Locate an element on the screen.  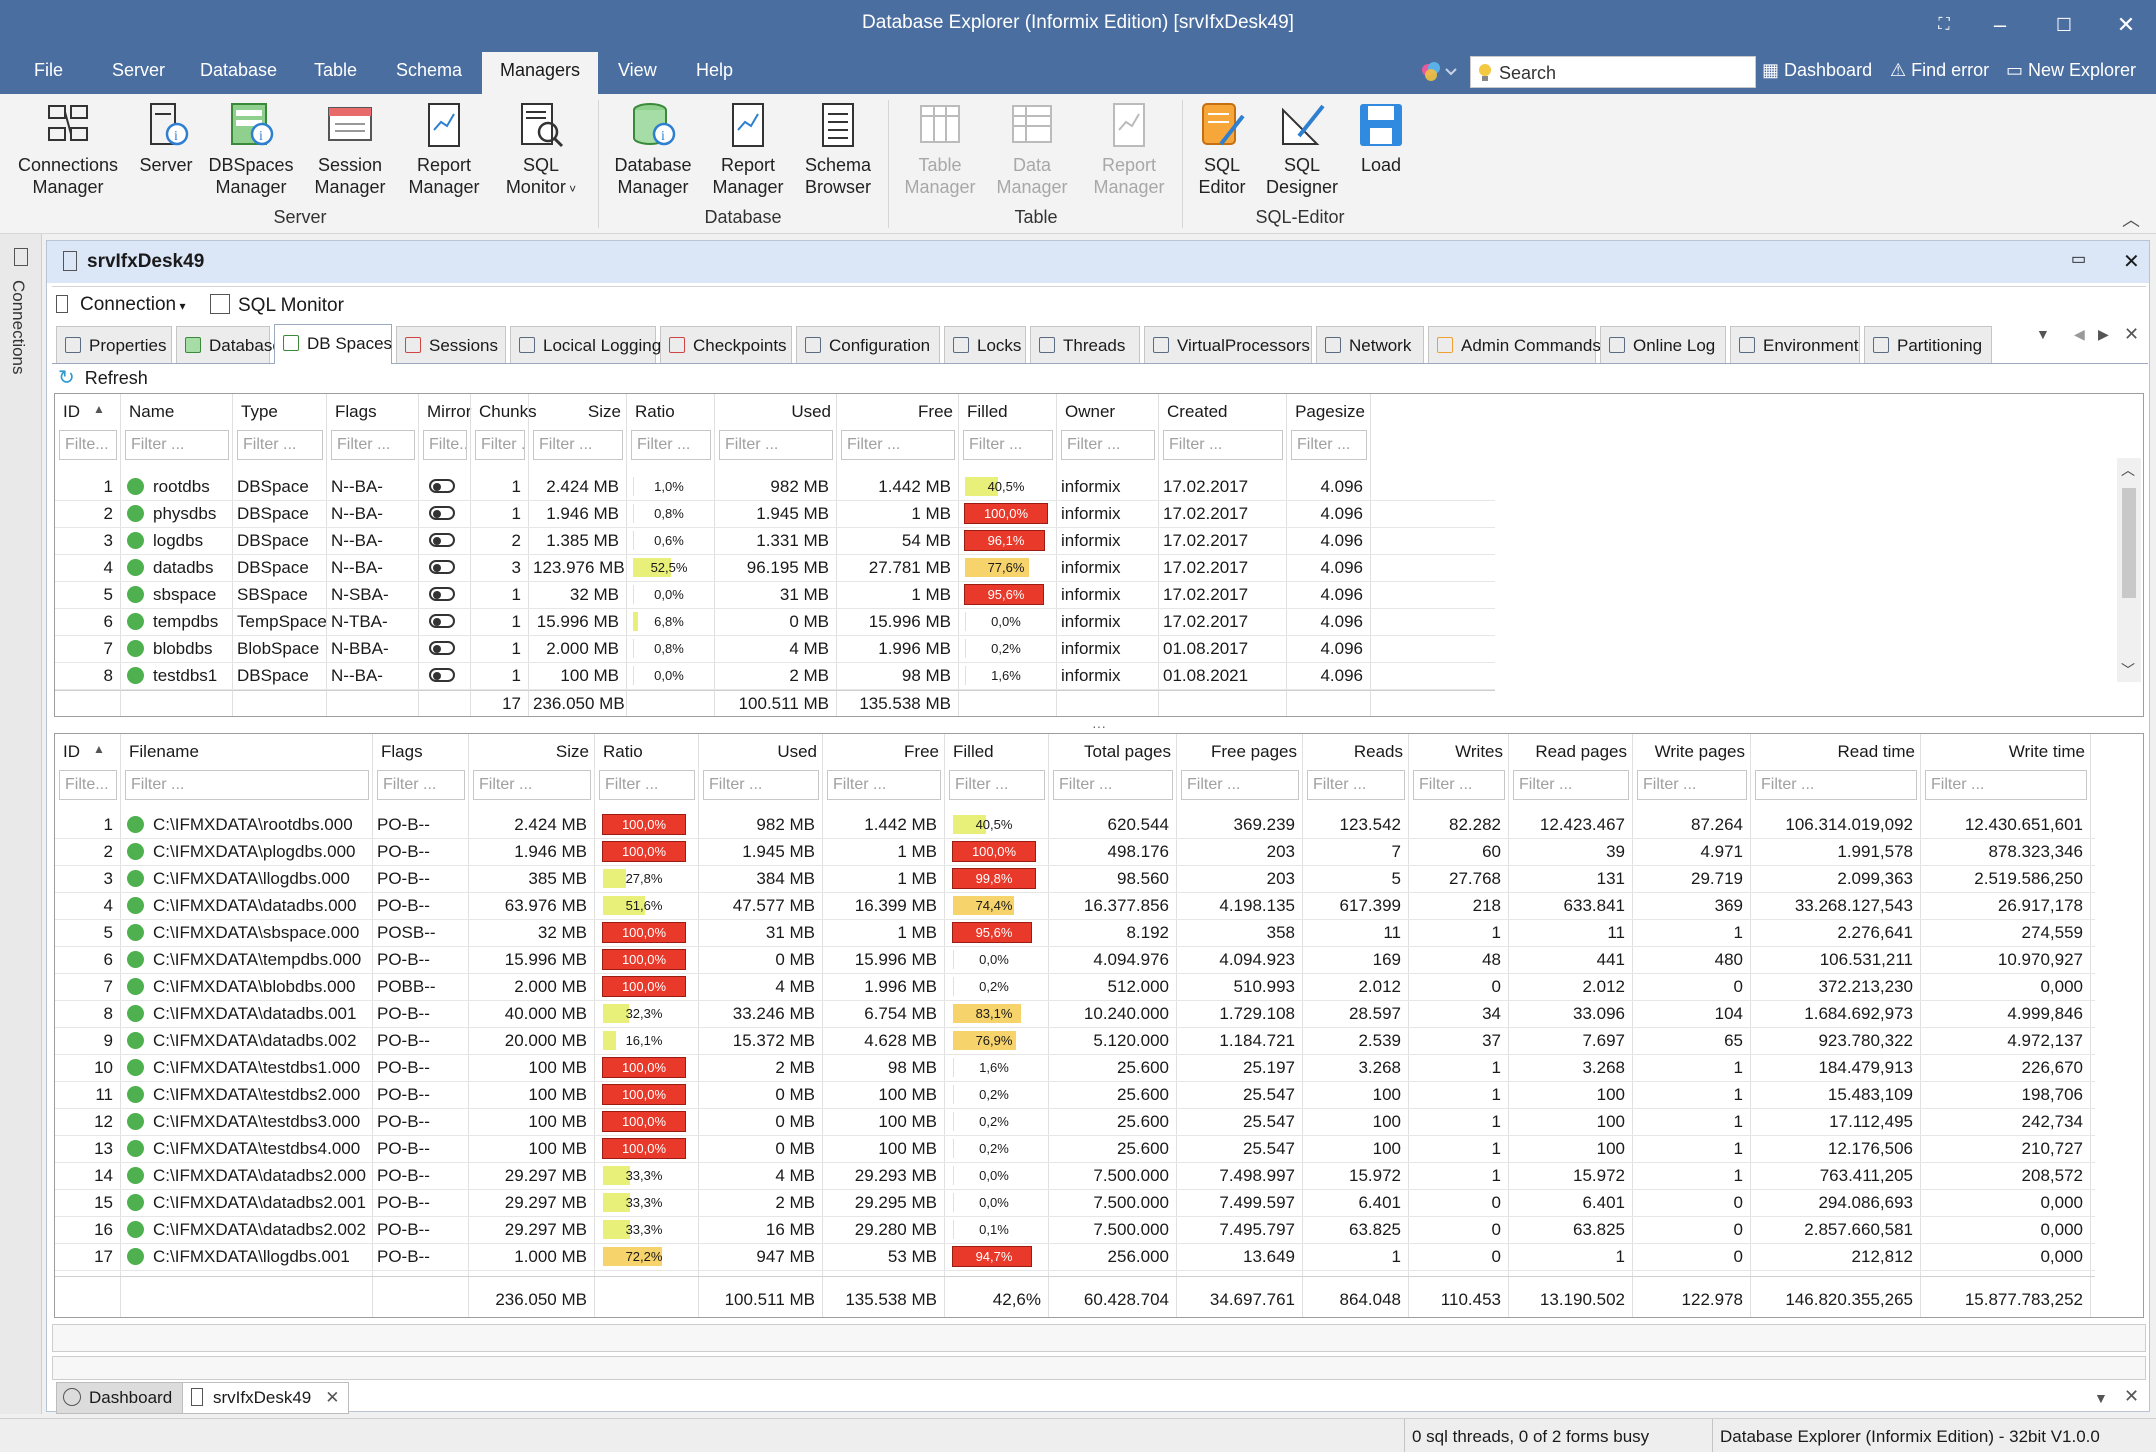
splitter-handle: ··· is located at coordinates (1099, 726).